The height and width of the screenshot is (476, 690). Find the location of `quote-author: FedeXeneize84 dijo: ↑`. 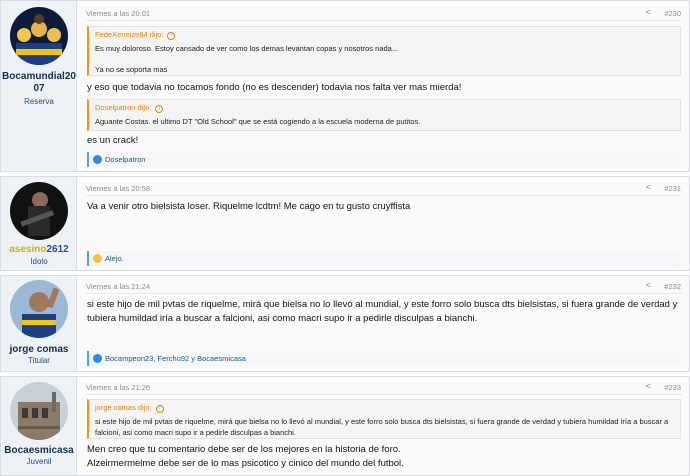

quote-author: FedeXeneize84 dijo: ↑ is located at coordinates (384, 35).